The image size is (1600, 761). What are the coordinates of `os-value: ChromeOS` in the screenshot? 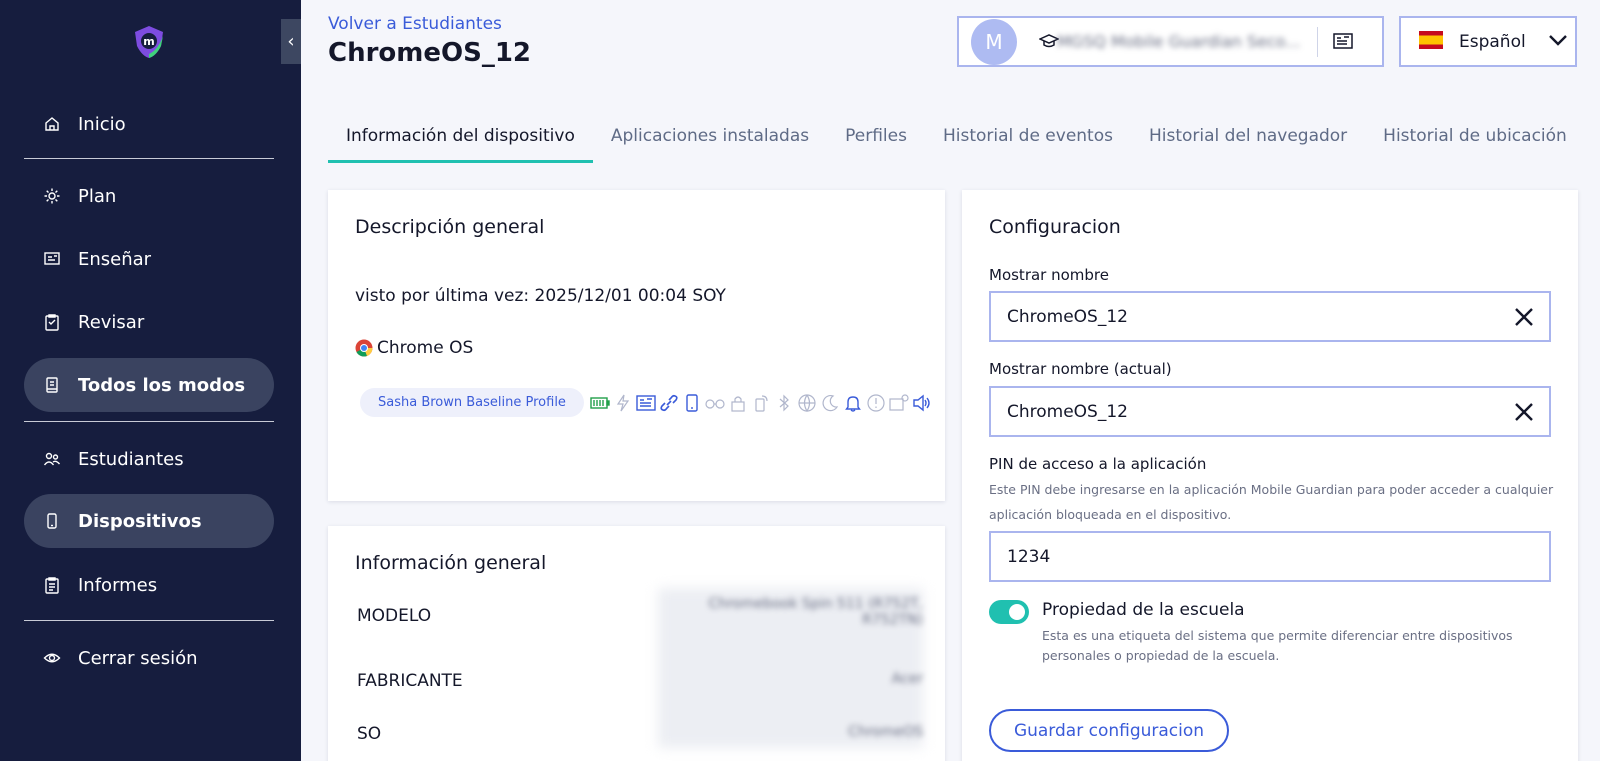 It's located at (885, 732).